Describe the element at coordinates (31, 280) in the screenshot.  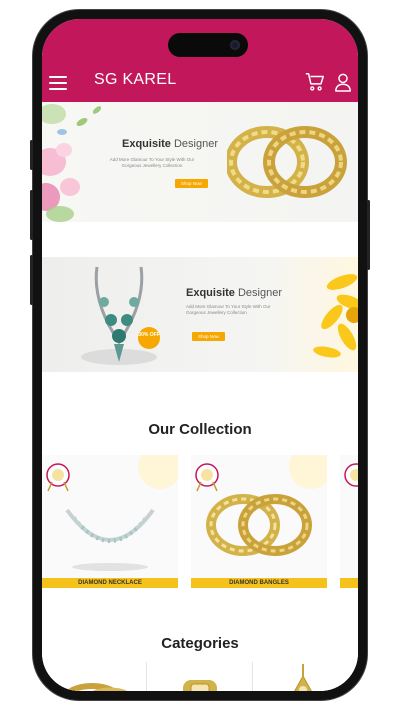
I see `phone-volume-down-button` at that location.